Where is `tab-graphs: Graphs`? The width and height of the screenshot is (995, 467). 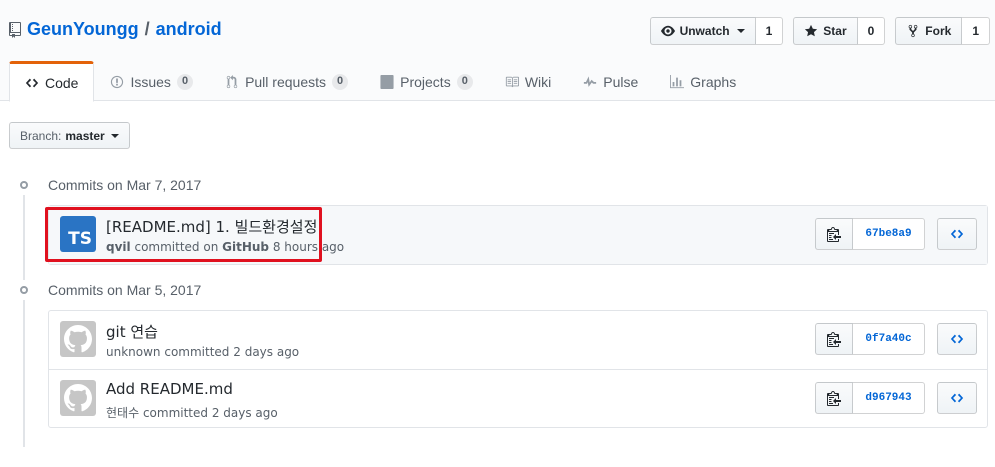
tab-graphs: Graphs is located at coordinates (703, 81).